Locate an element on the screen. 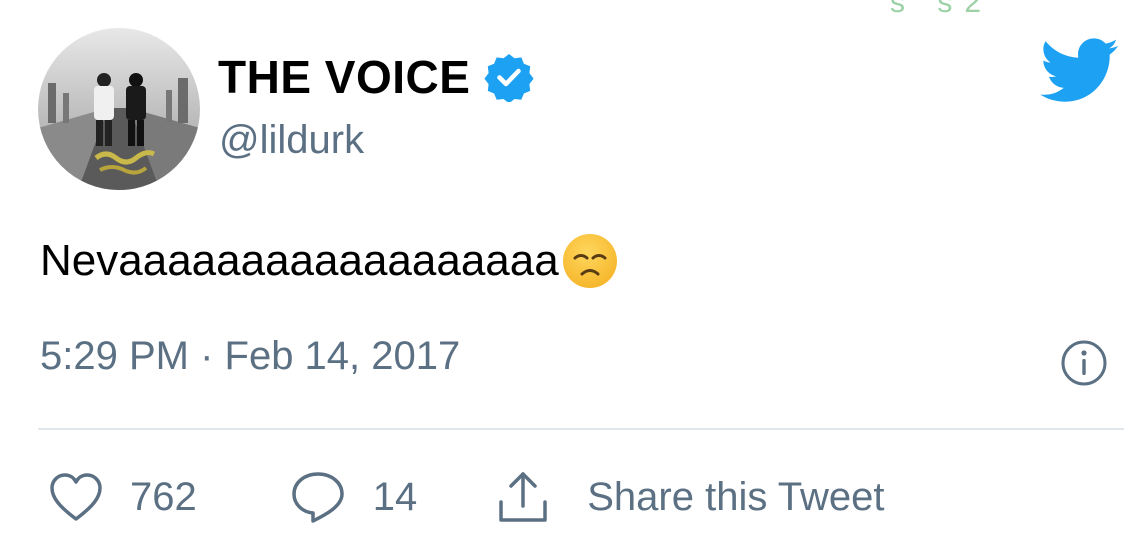 The height and width of the screenshot is (535, 1148). display-name: THE VOICE is located at coordinates (344, 77).